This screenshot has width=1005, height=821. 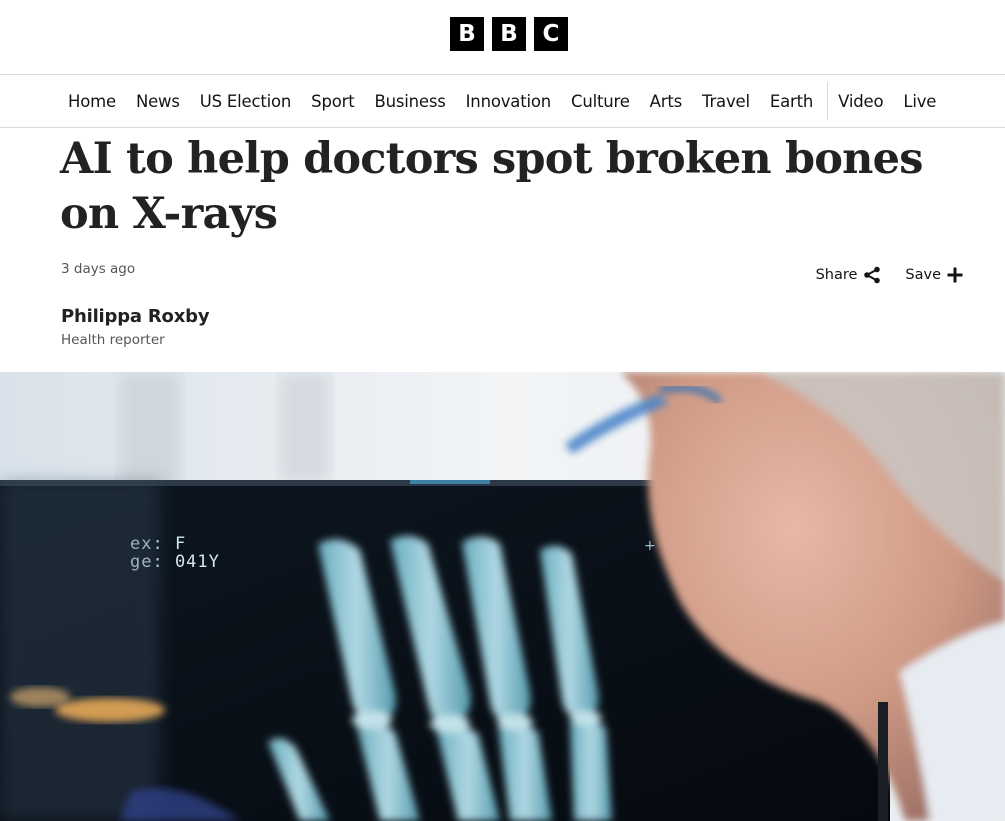 I want to click on share-button: Share, so click(x=849, y=275).